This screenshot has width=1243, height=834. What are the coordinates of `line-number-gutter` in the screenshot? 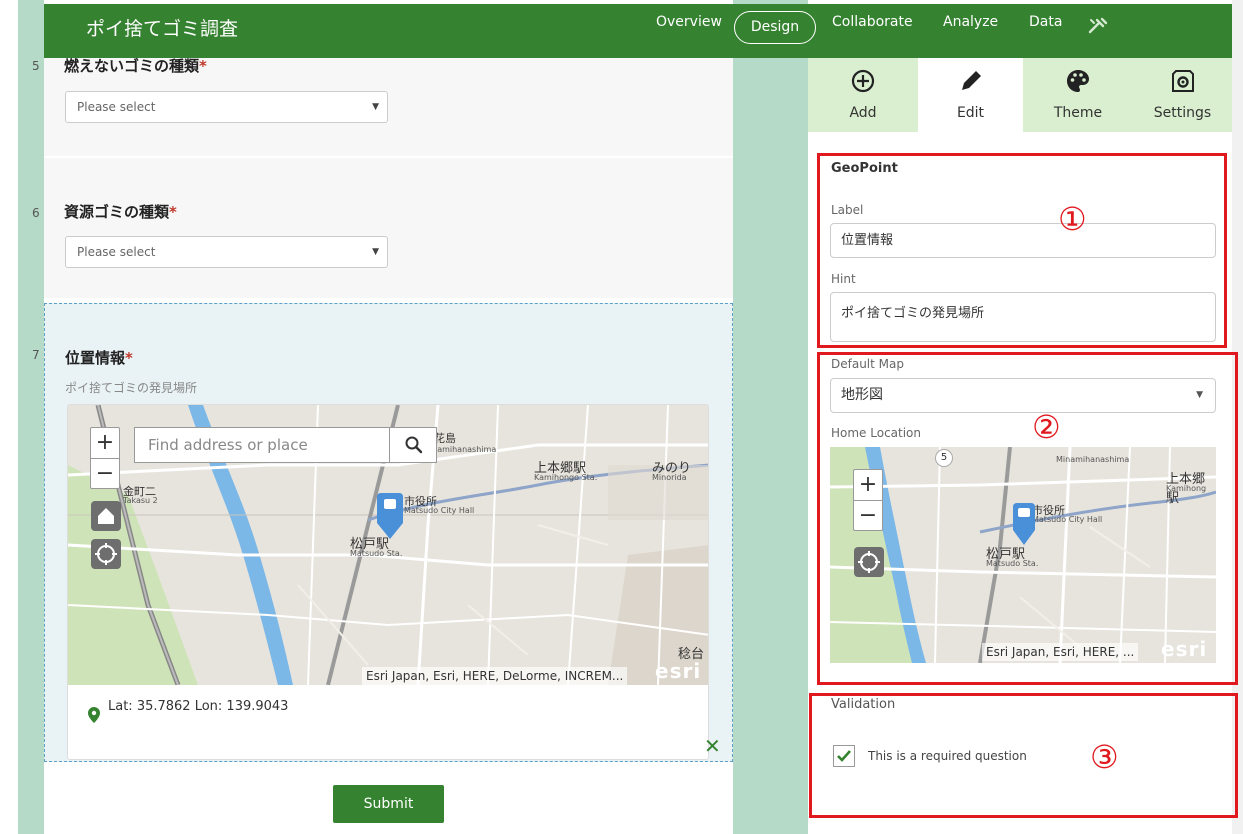 It's located at (31, 417).